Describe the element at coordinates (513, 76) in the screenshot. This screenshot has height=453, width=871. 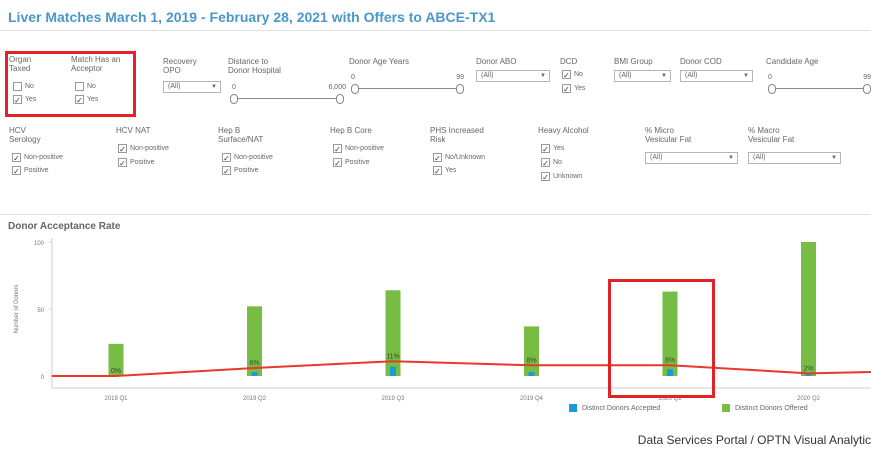
I see `donor-abo-dropdown: (All) ▼` at that location.